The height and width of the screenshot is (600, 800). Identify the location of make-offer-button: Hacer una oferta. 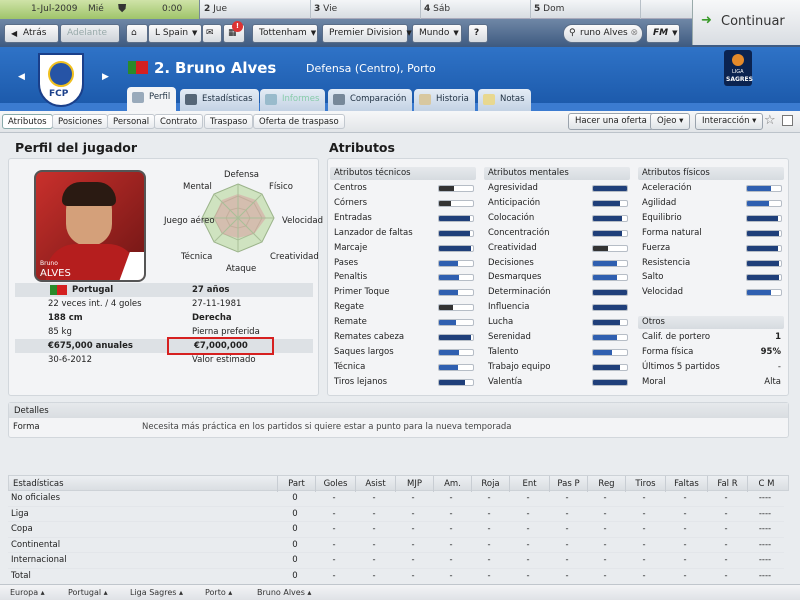
(611, 121).